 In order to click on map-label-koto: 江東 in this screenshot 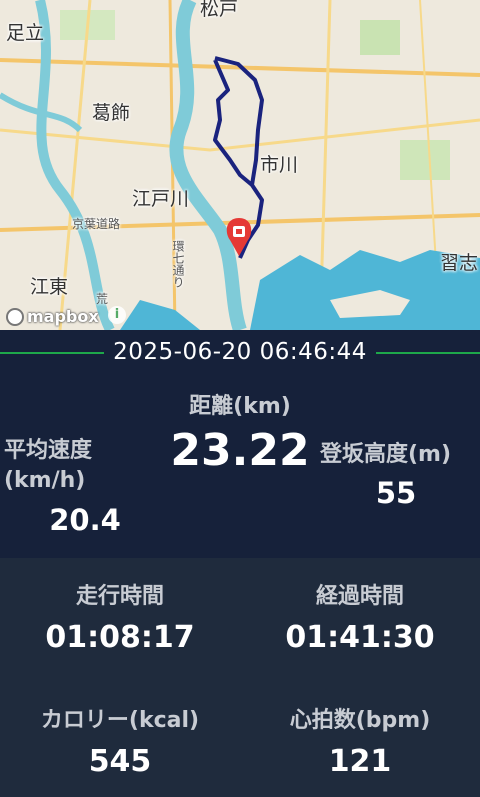, I will do `click(49, 287)`.